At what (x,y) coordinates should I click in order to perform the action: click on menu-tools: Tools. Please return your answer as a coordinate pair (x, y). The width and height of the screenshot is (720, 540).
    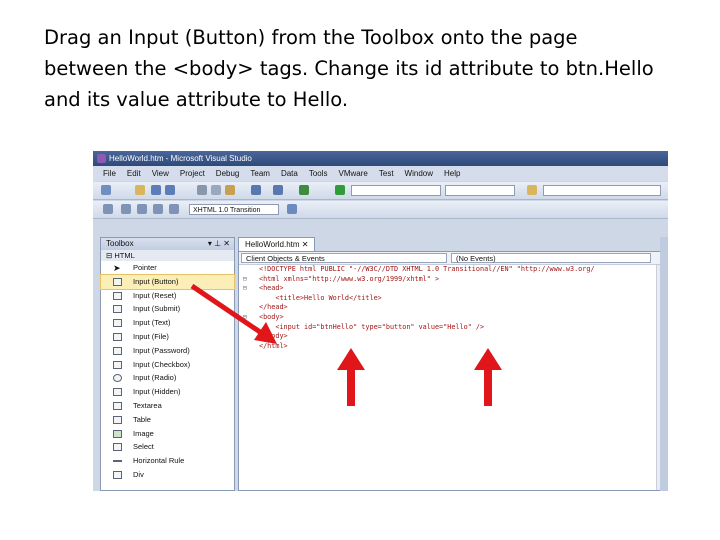
    Looking at the image, I should click on (318, 173).